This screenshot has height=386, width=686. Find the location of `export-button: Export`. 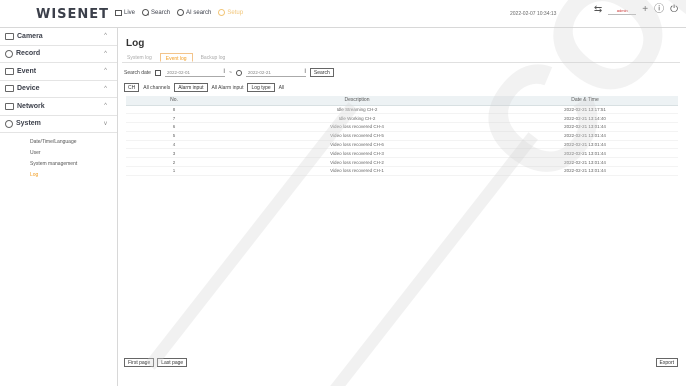

export-button: Export is located at coordinates (666, 362).